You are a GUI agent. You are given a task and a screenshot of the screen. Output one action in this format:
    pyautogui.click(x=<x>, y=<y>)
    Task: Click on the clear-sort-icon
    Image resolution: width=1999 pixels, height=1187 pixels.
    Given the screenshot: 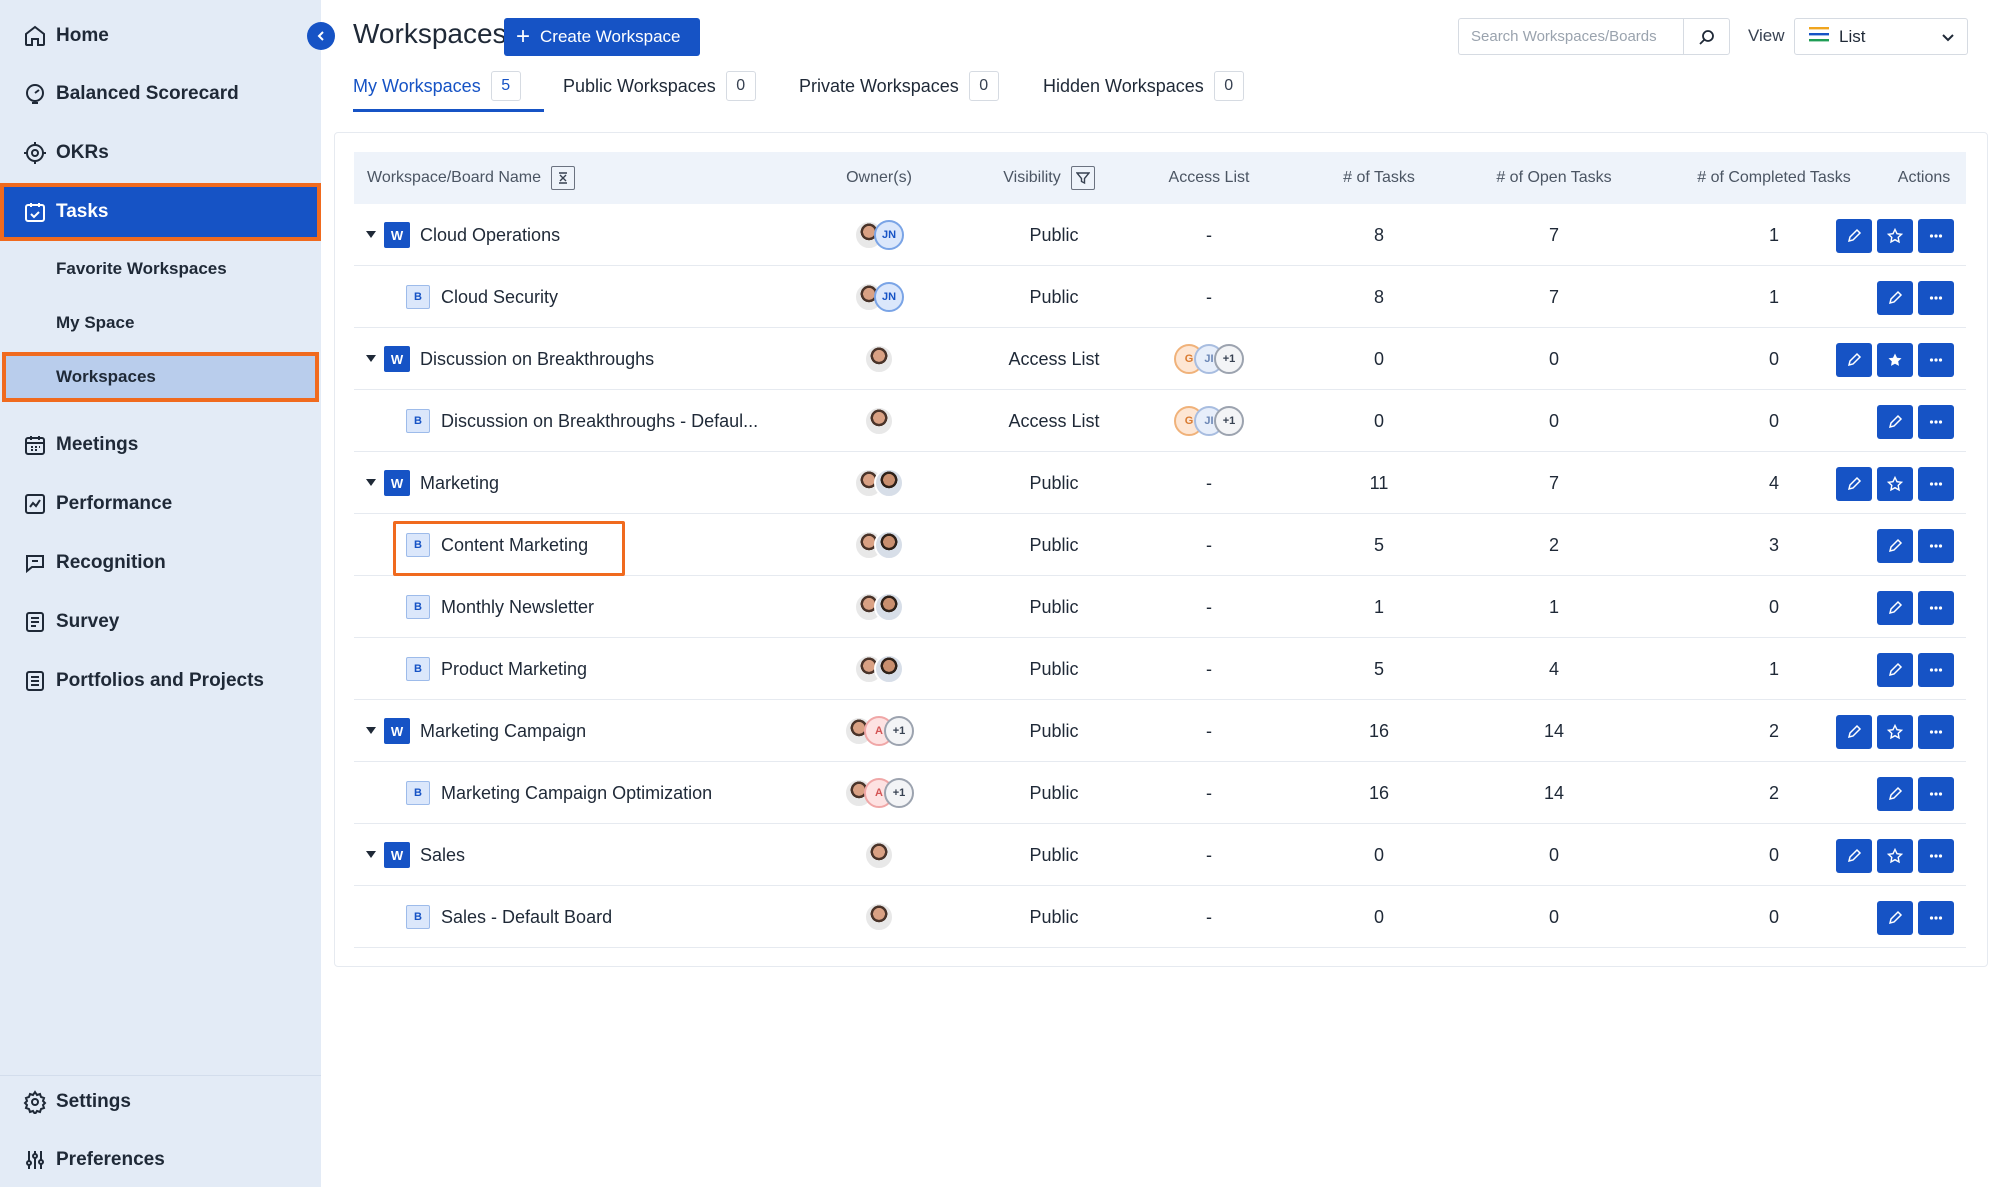 What is the action you would take?
    pyautogui.click(x=563, y=178)
    